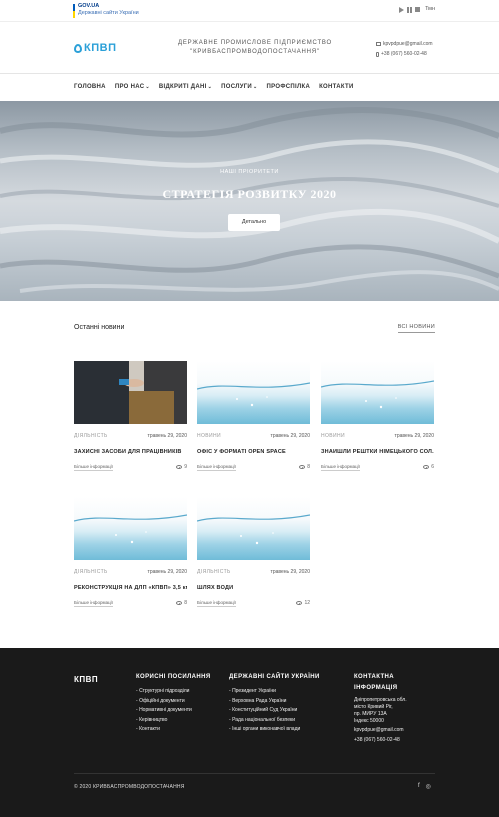 The image size is (499, 817). I want to click on news-header: Останні новини ВСІ НОВИНИ, so click(254, 331).